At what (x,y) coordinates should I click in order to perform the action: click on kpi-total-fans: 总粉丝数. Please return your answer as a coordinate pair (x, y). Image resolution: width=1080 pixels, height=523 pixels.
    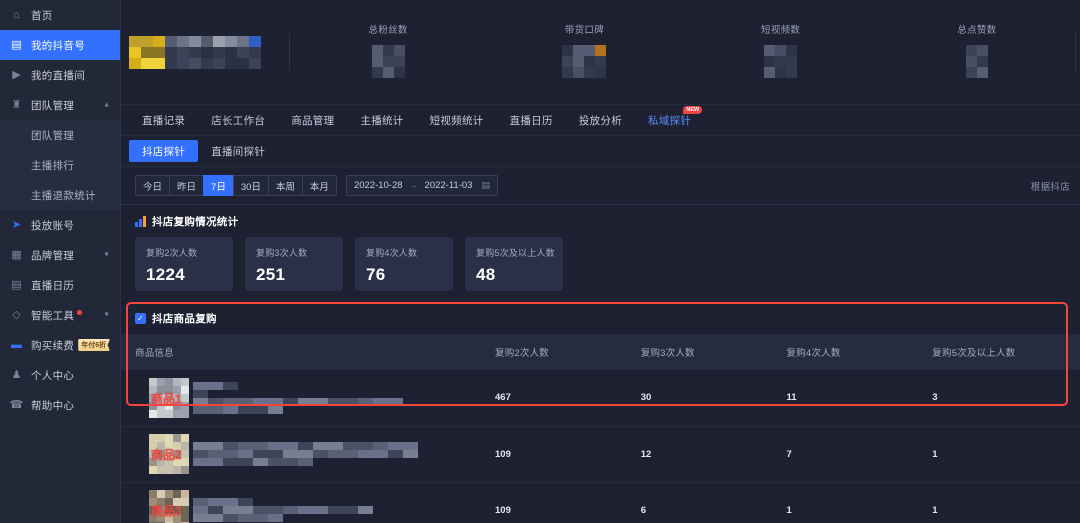
    Looking at the image, I should click on (388, 52).